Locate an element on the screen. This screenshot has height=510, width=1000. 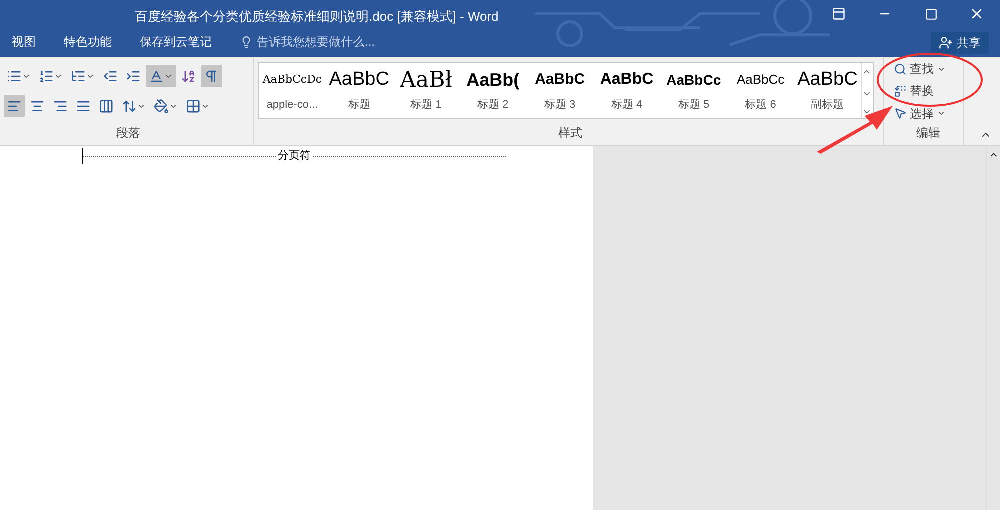
scrollbar is located at coordinates (993, 328).